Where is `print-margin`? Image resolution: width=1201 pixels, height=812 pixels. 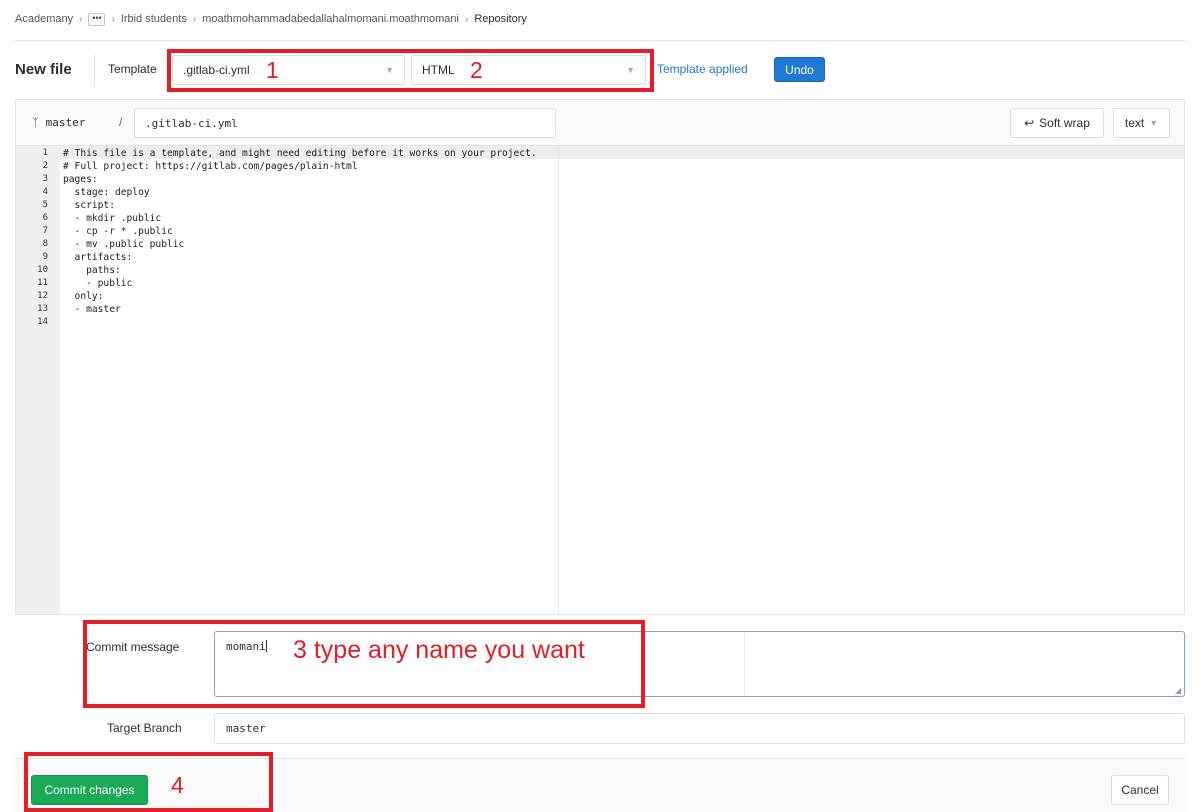 print-margin is located at coordinates (558, 380).